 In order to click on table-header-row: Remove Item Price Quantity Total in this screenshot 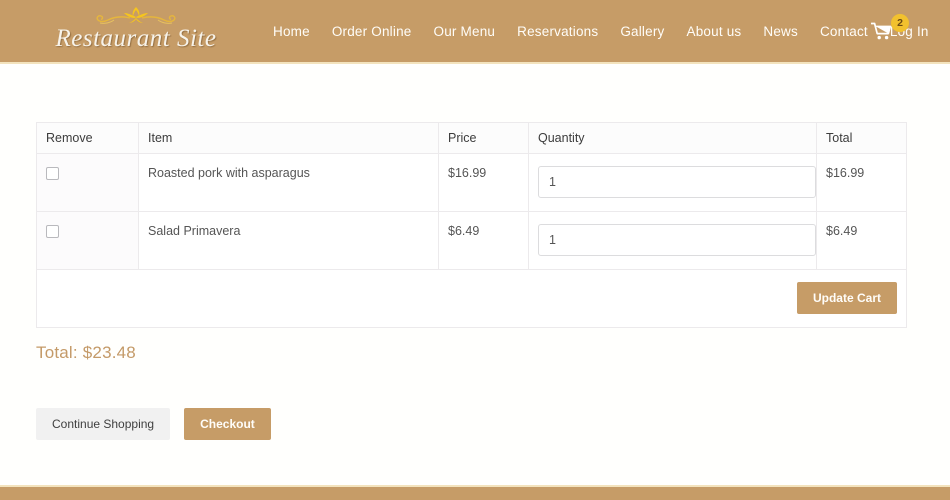, I will do `click(471, 138)`.